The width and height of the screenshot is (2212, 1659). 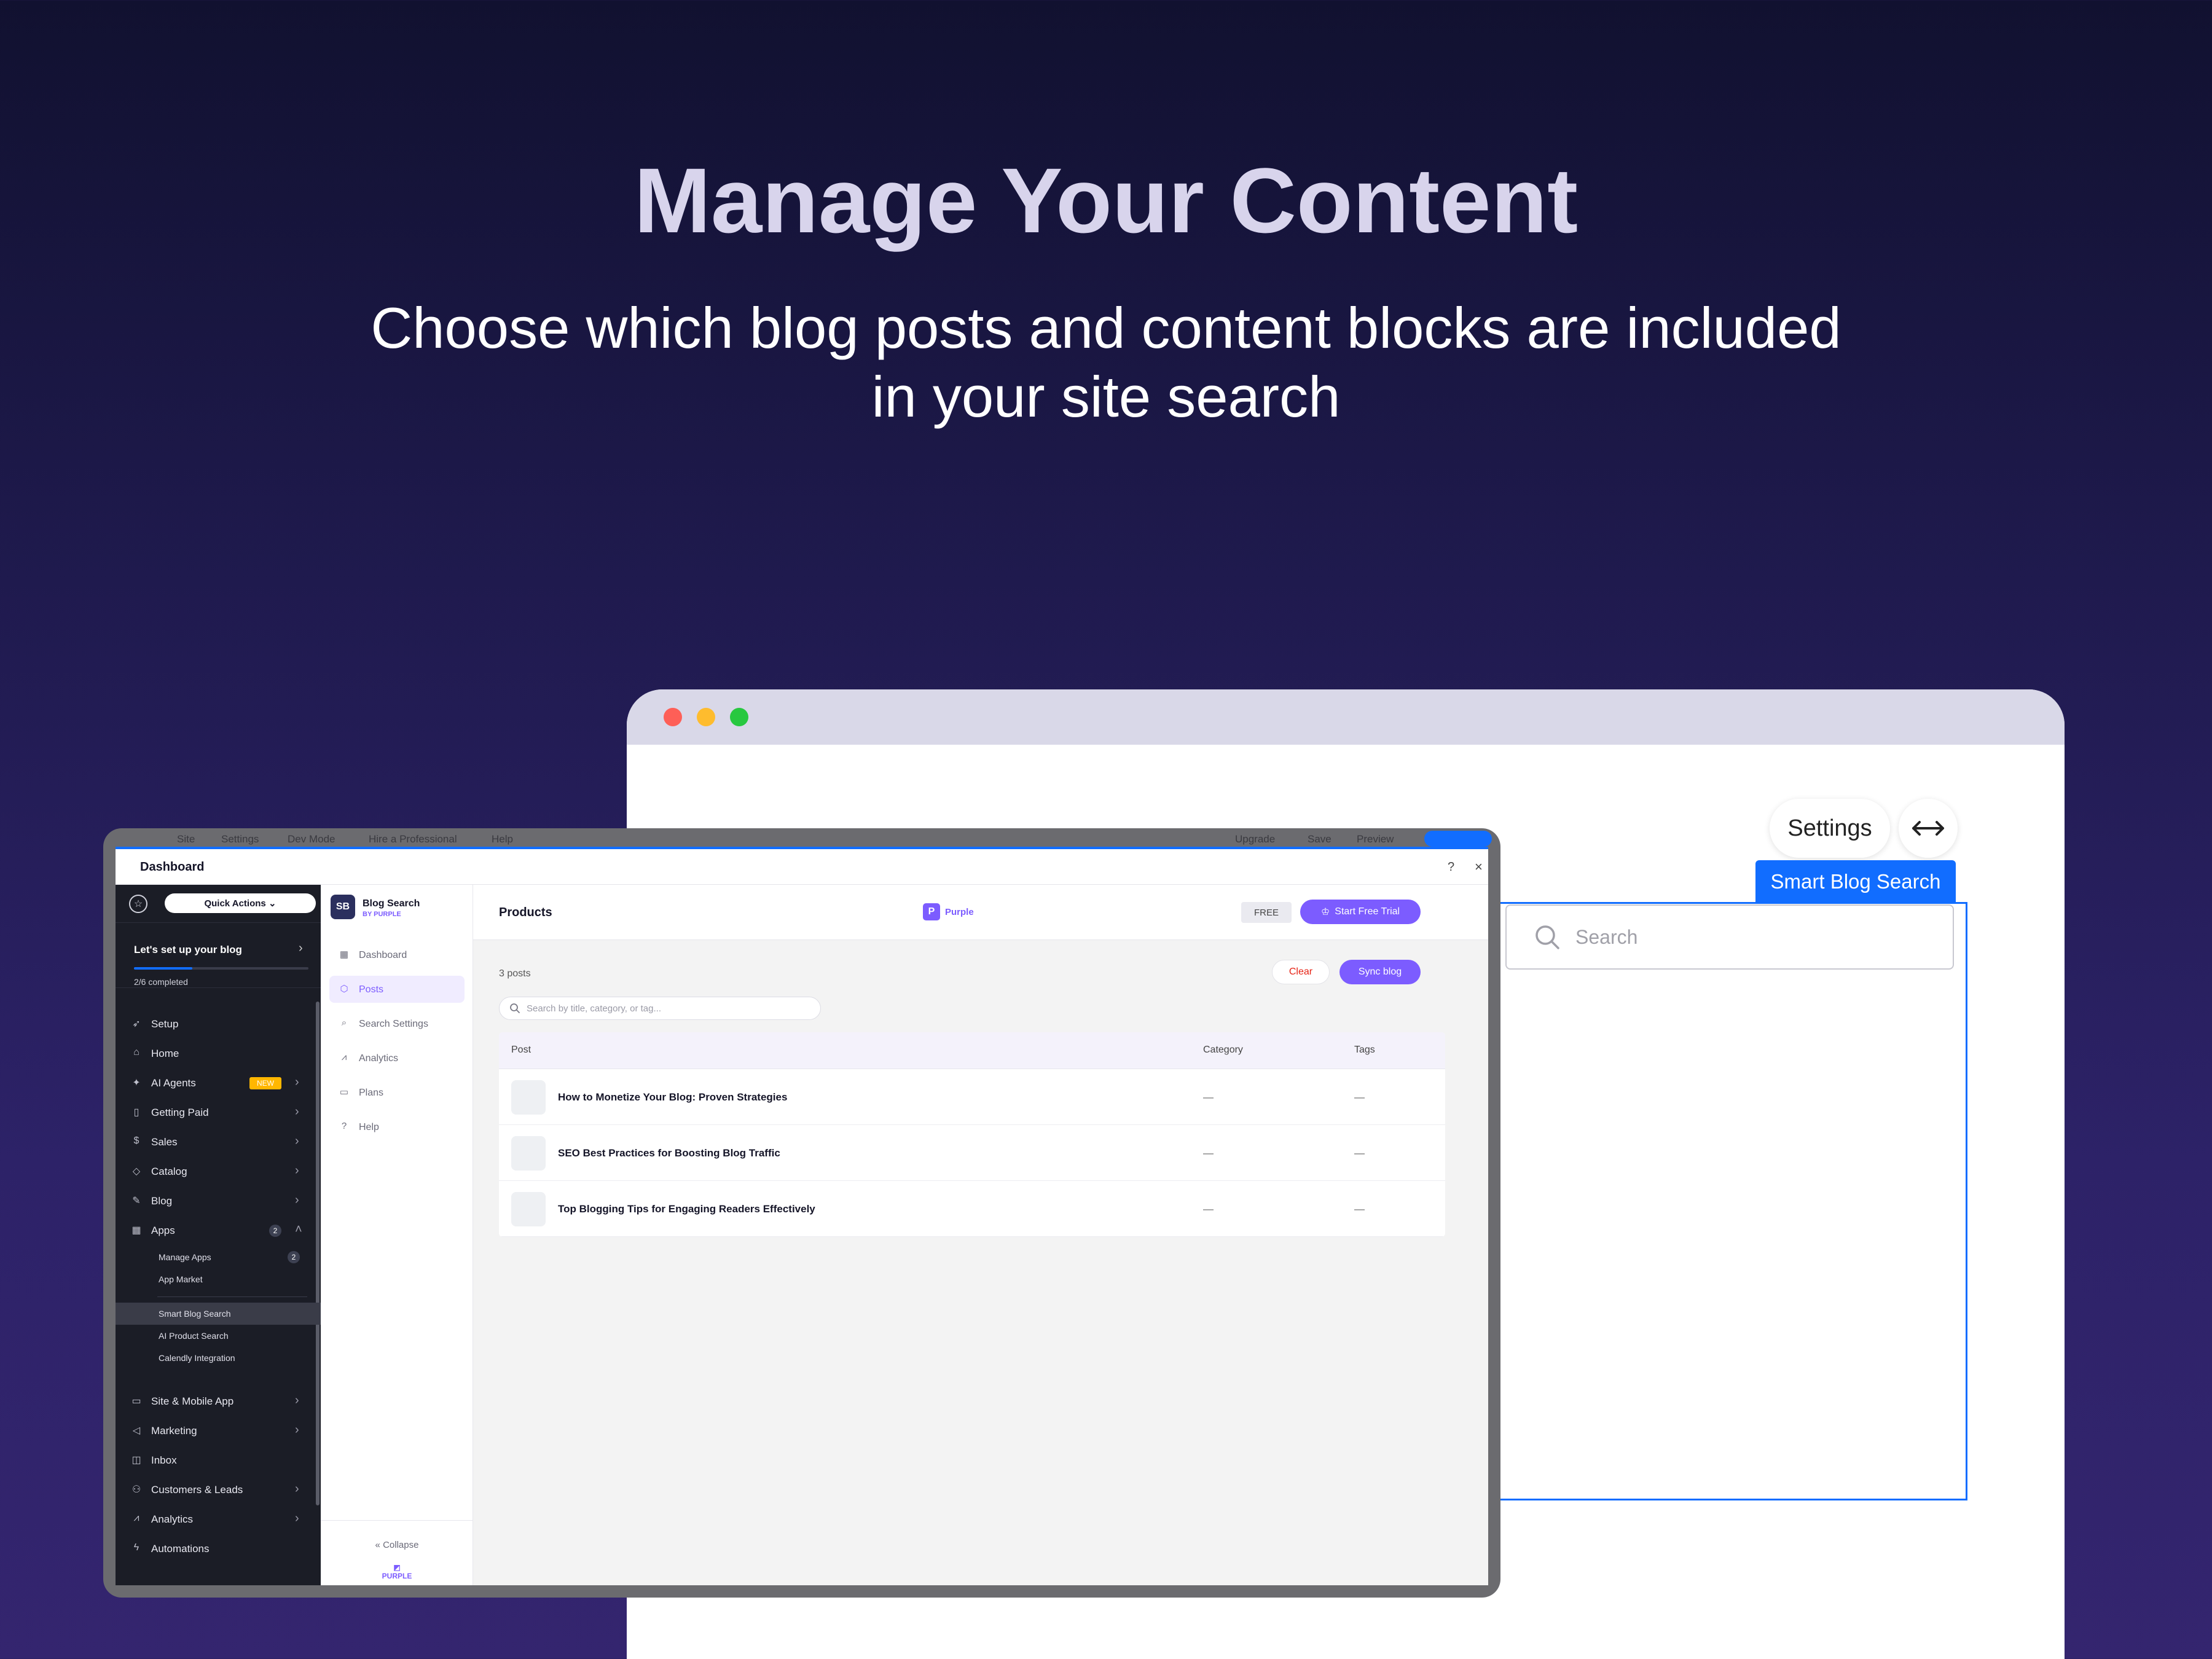 I want to click on collapse-label: Collapse, so click(x=401, y=1545).